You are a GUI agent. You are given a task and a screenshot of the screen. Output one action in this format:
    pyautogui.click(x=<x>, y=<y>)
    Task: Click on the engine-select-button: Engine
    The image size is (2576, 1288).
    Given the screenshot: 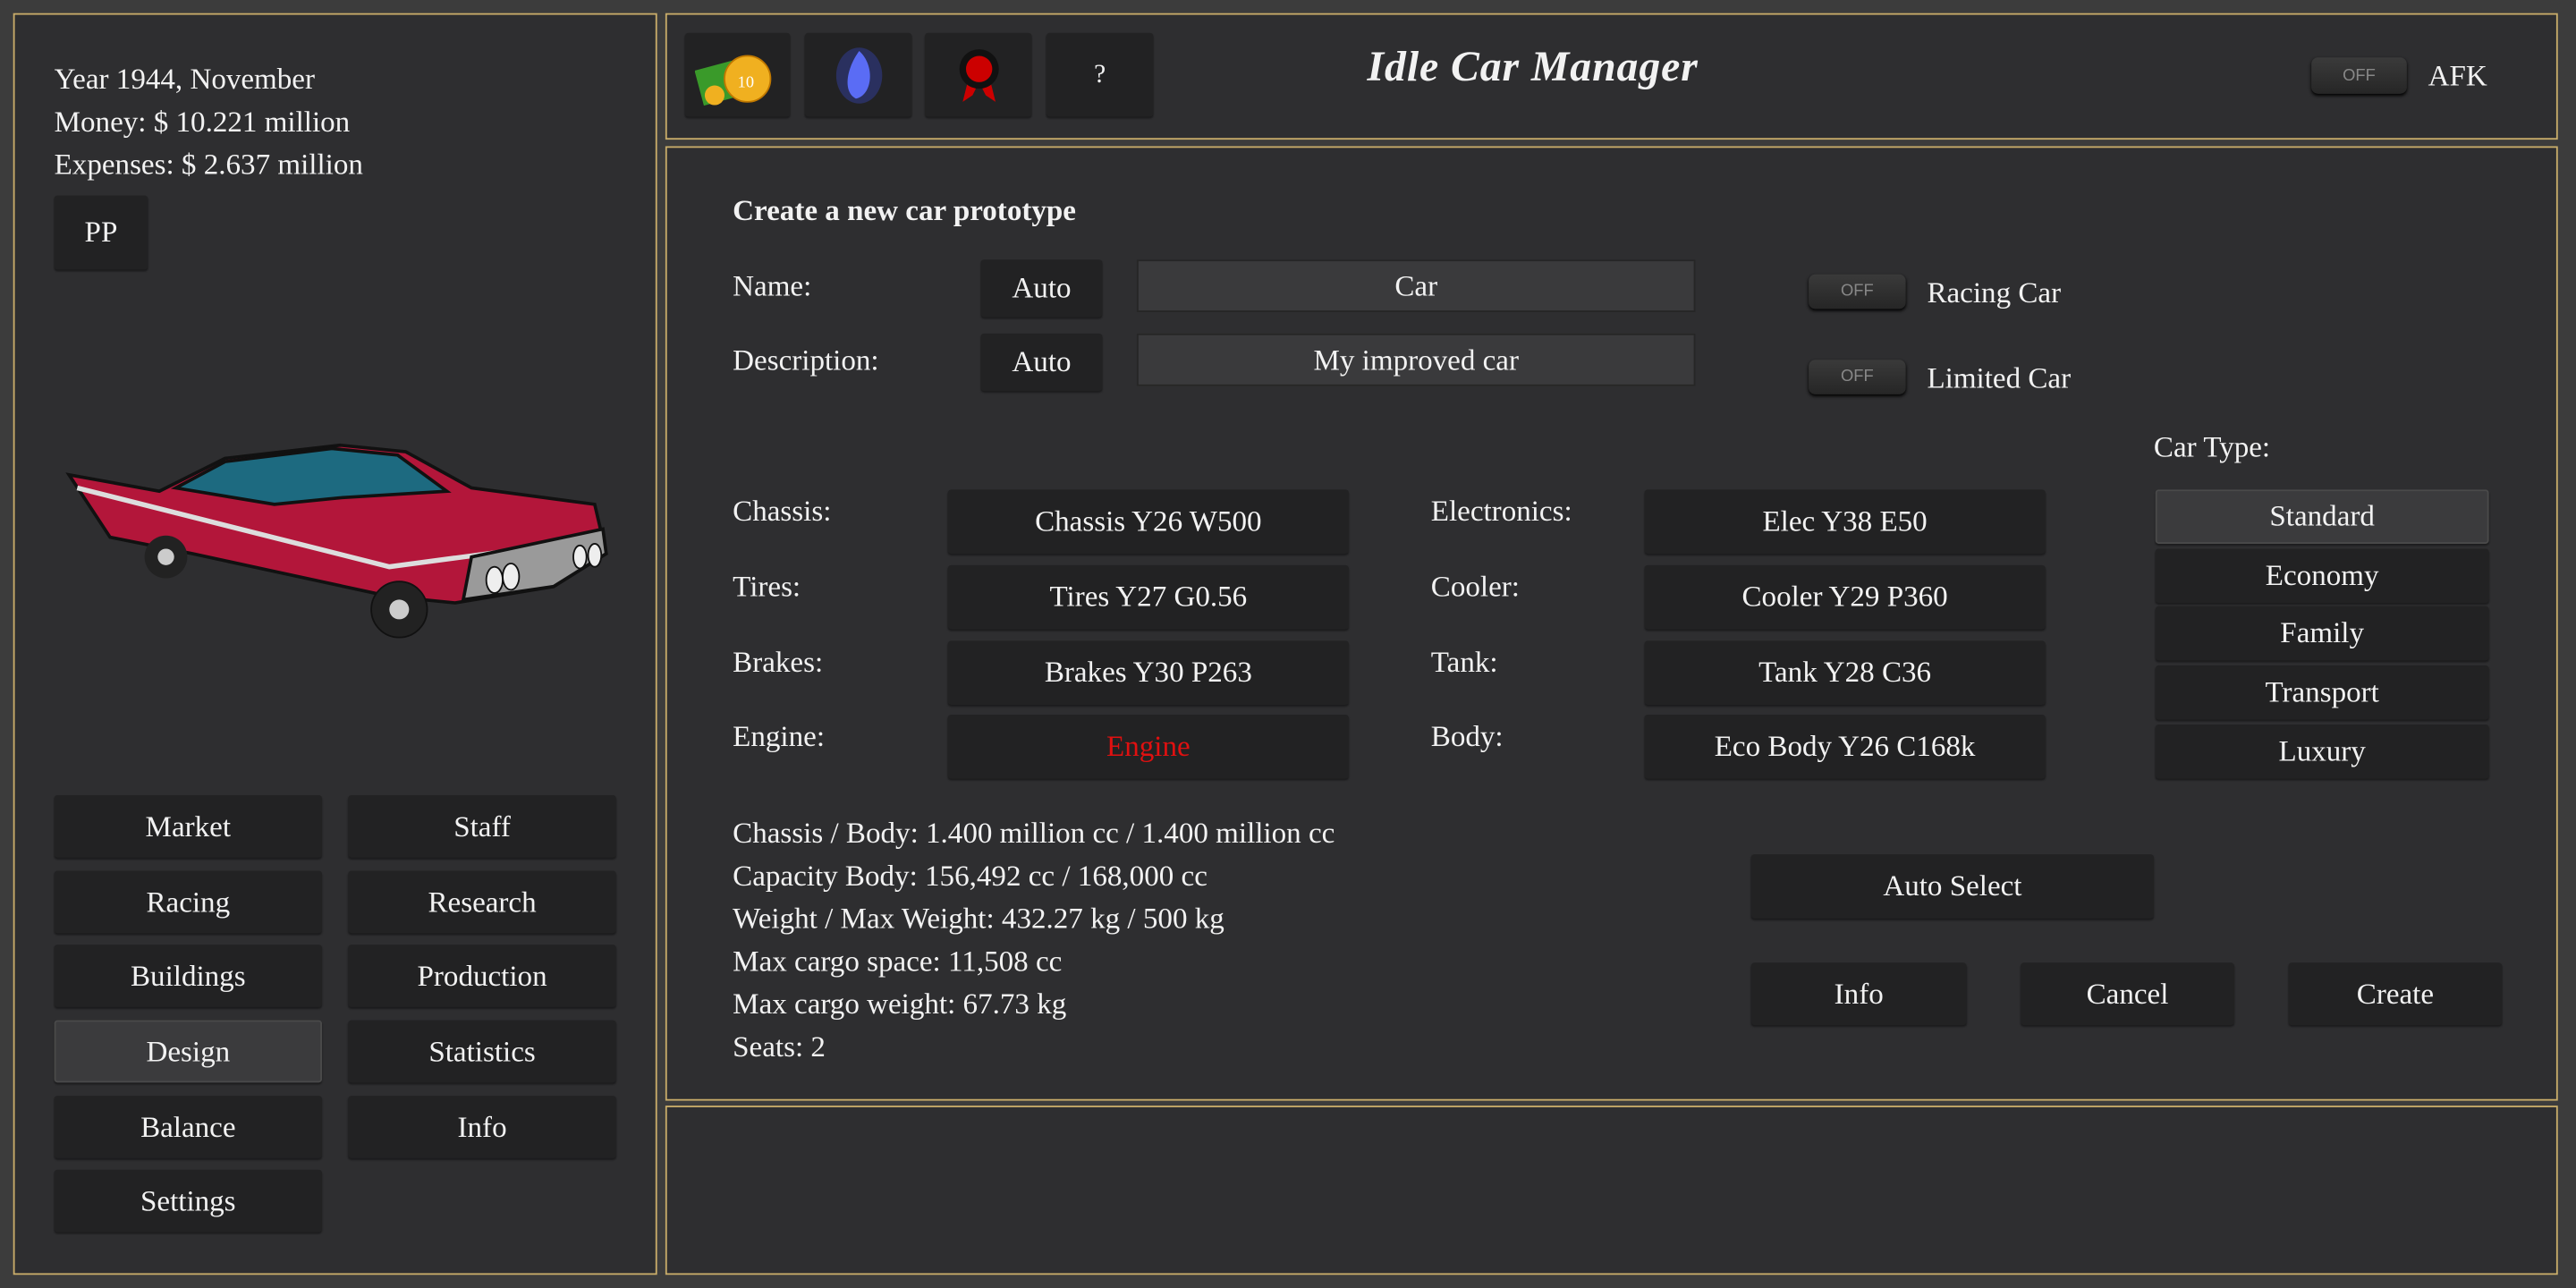 What is the action you would take?
    pyautogui.click(x=1148, y=746)
    